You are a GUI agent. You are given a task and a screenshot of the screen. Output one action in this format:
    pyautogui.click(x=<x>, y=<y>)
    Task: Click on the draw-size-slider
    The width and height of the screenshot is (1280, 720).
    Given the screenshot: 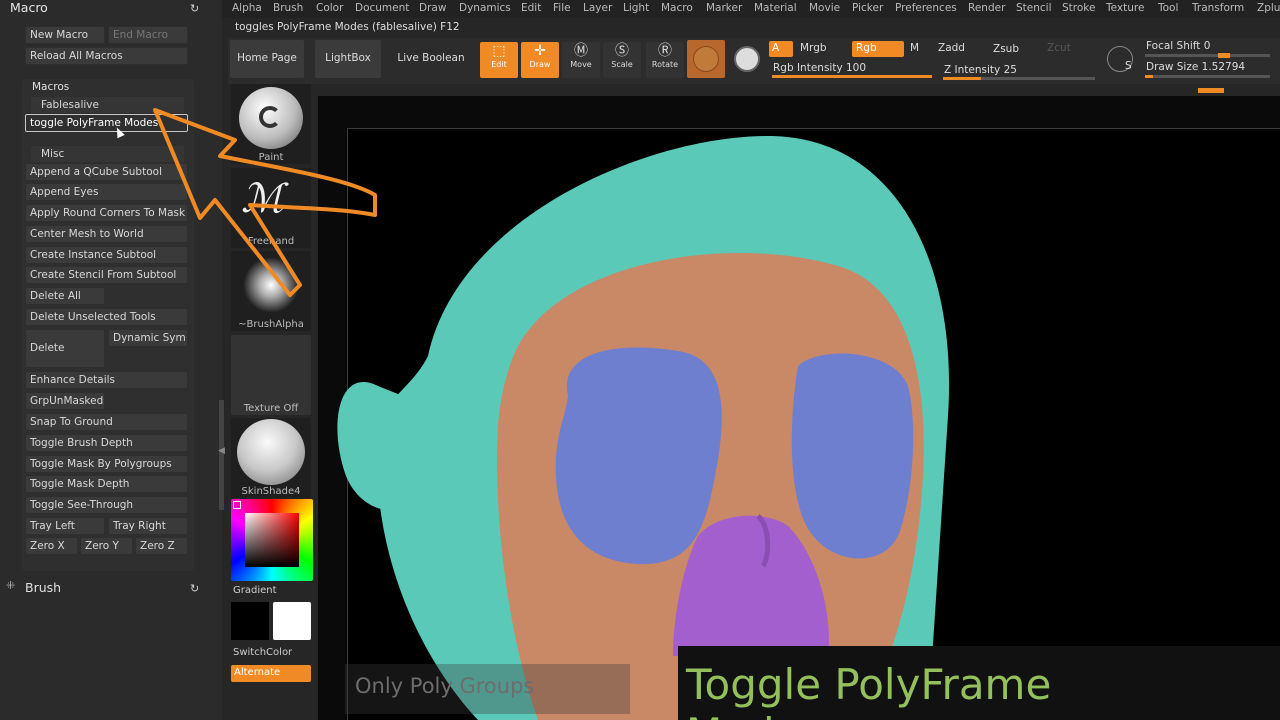 What is the action you would take?
    pyautogui.click(x=1207, y=76)
    